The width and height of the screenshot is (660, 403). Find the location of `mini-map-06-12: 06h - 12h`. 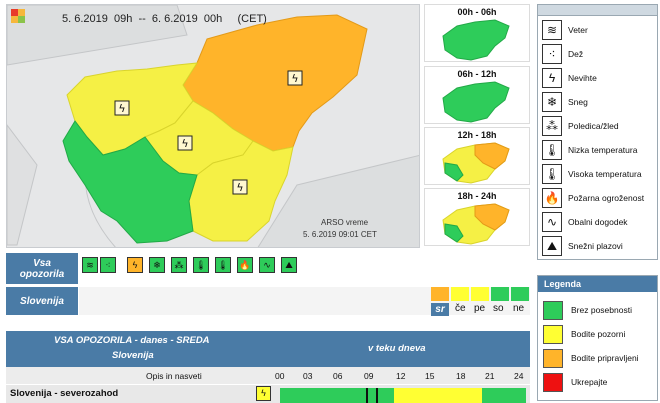

mini-map-06-12: 06h - 12h is located at coordinates (477, 95).